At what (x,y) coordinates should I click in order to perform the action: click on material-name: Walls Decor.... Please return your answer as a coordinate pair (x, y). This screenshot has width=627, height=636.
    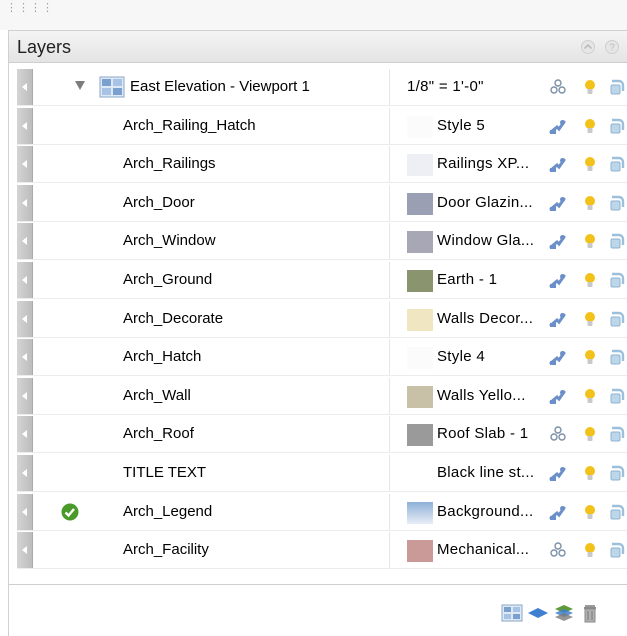
    Looking at the image, I should click on (485, 318).